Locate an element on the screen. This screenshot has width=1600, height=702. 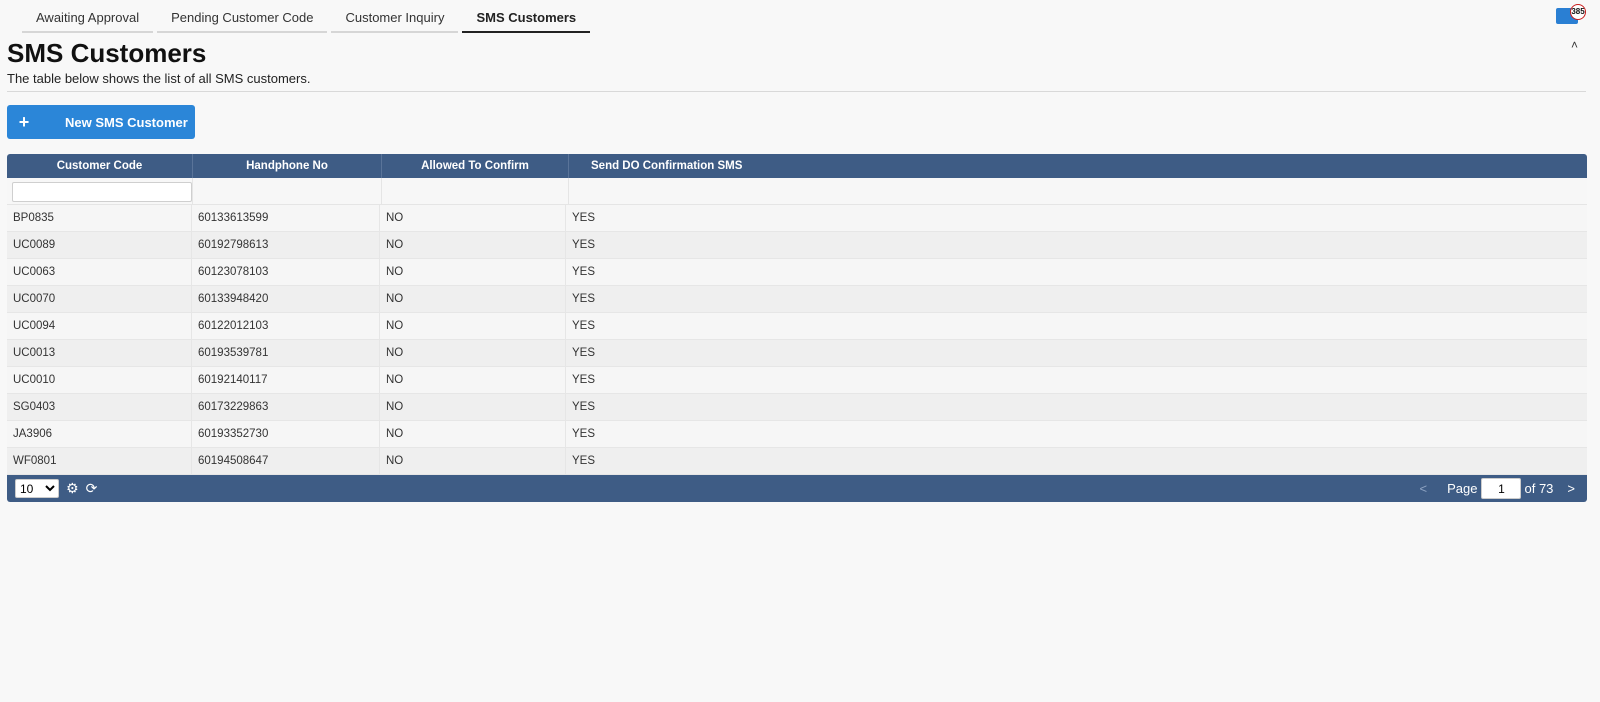
filter-row is located at coordinates (797, 191).